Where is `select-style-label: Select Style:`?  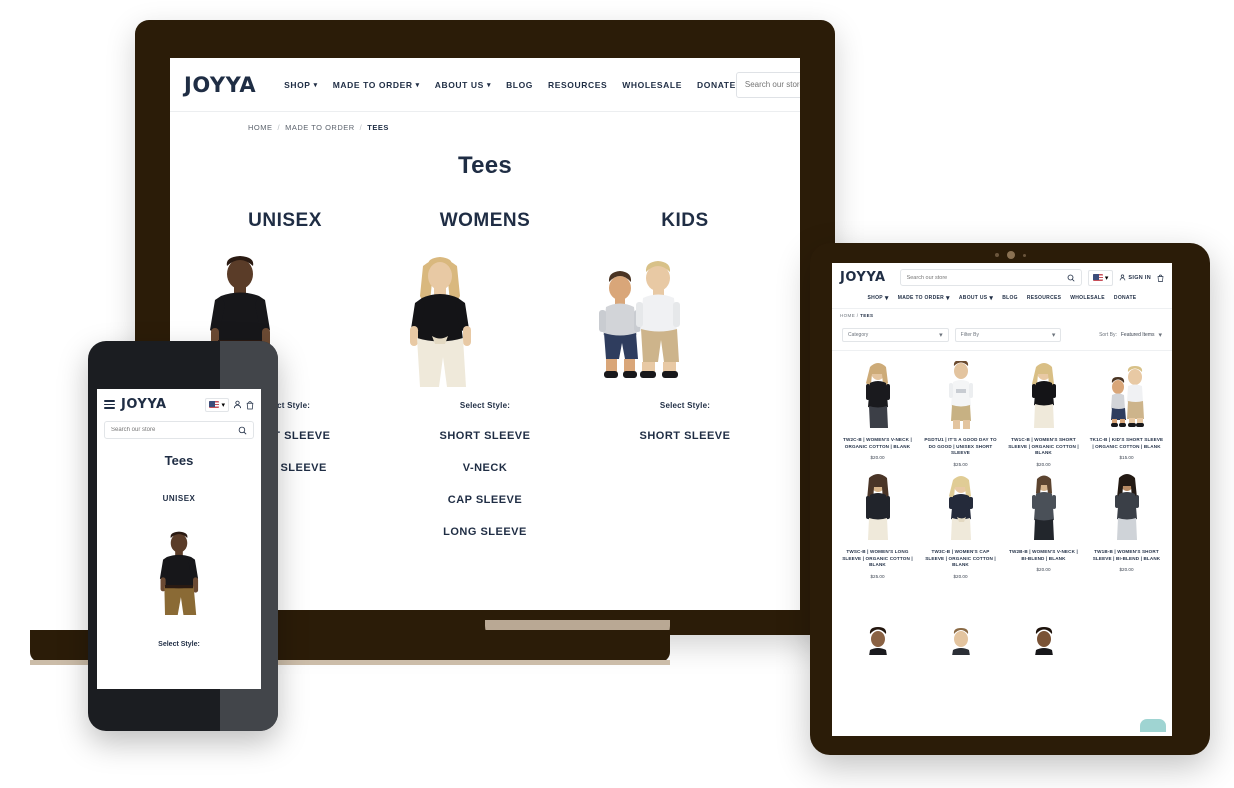
select-style-label: Select Style: is located at coordinates (685, 405).